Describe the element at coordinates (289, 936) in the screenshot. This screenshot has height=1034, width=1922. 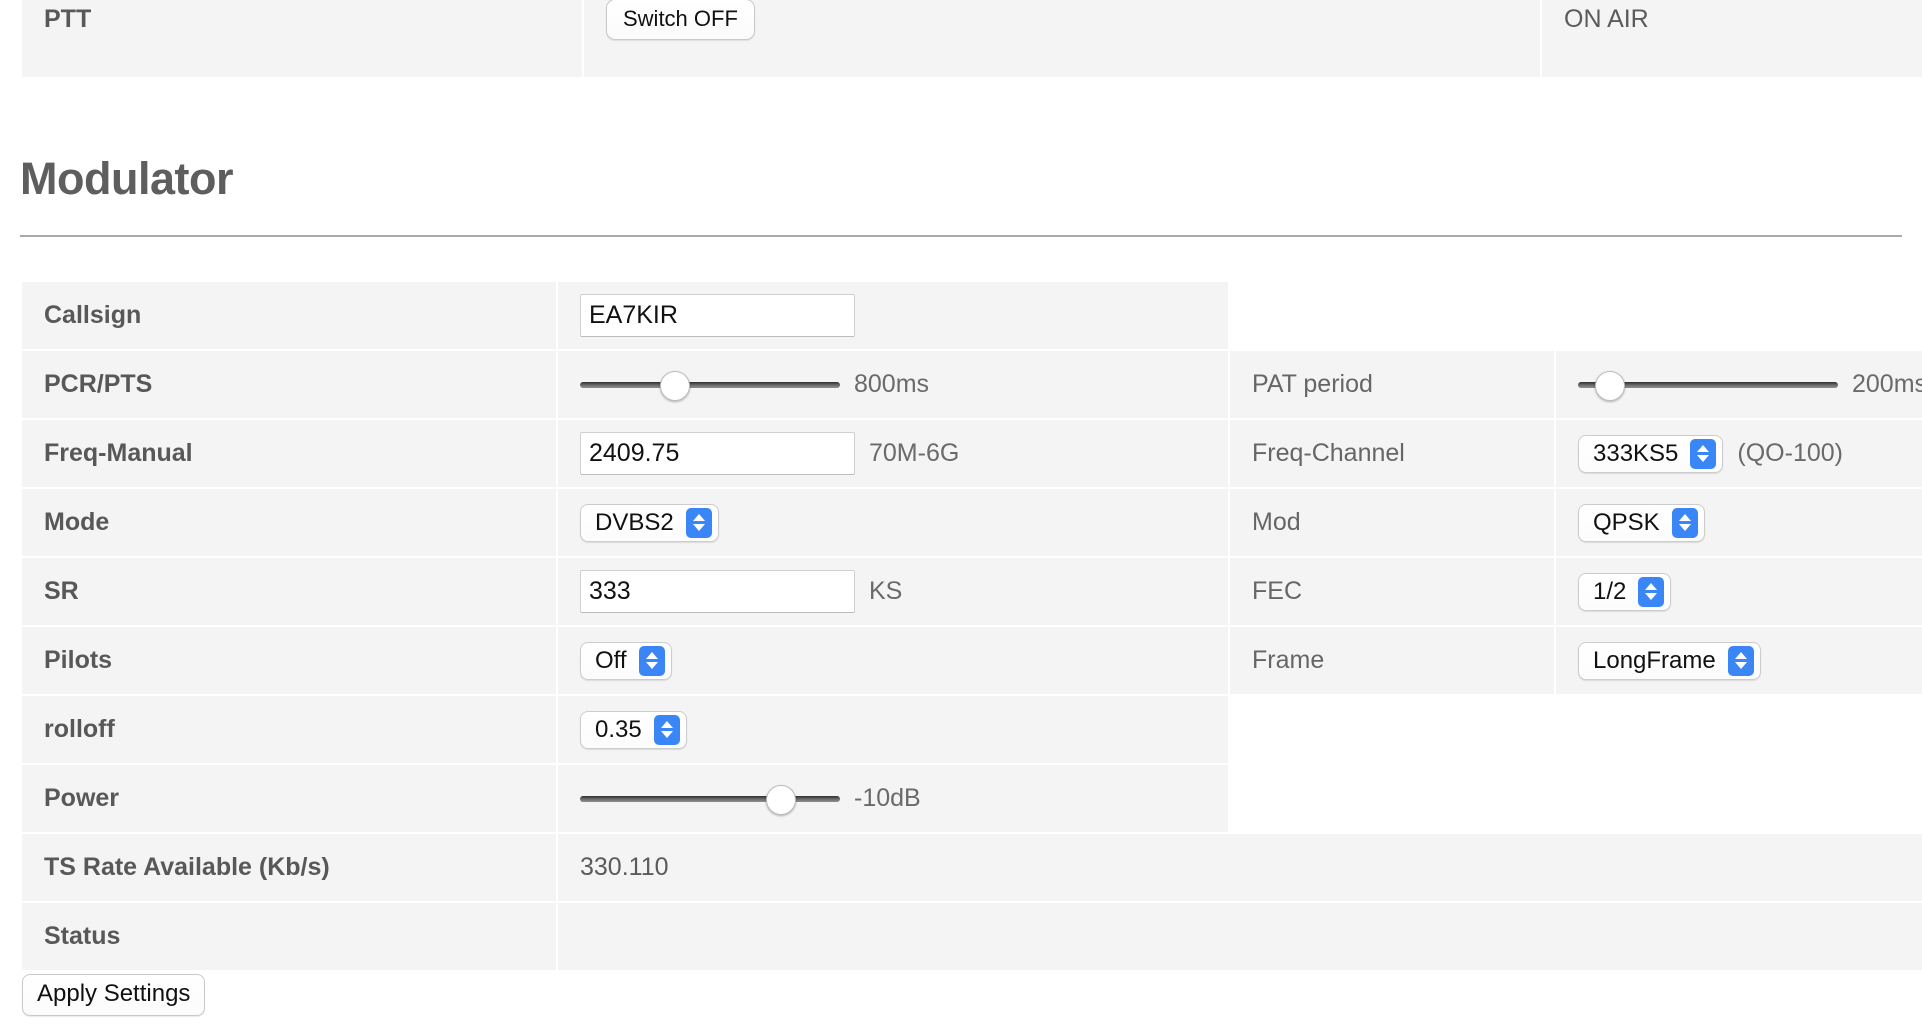
I see `status-label: Status` at that location.